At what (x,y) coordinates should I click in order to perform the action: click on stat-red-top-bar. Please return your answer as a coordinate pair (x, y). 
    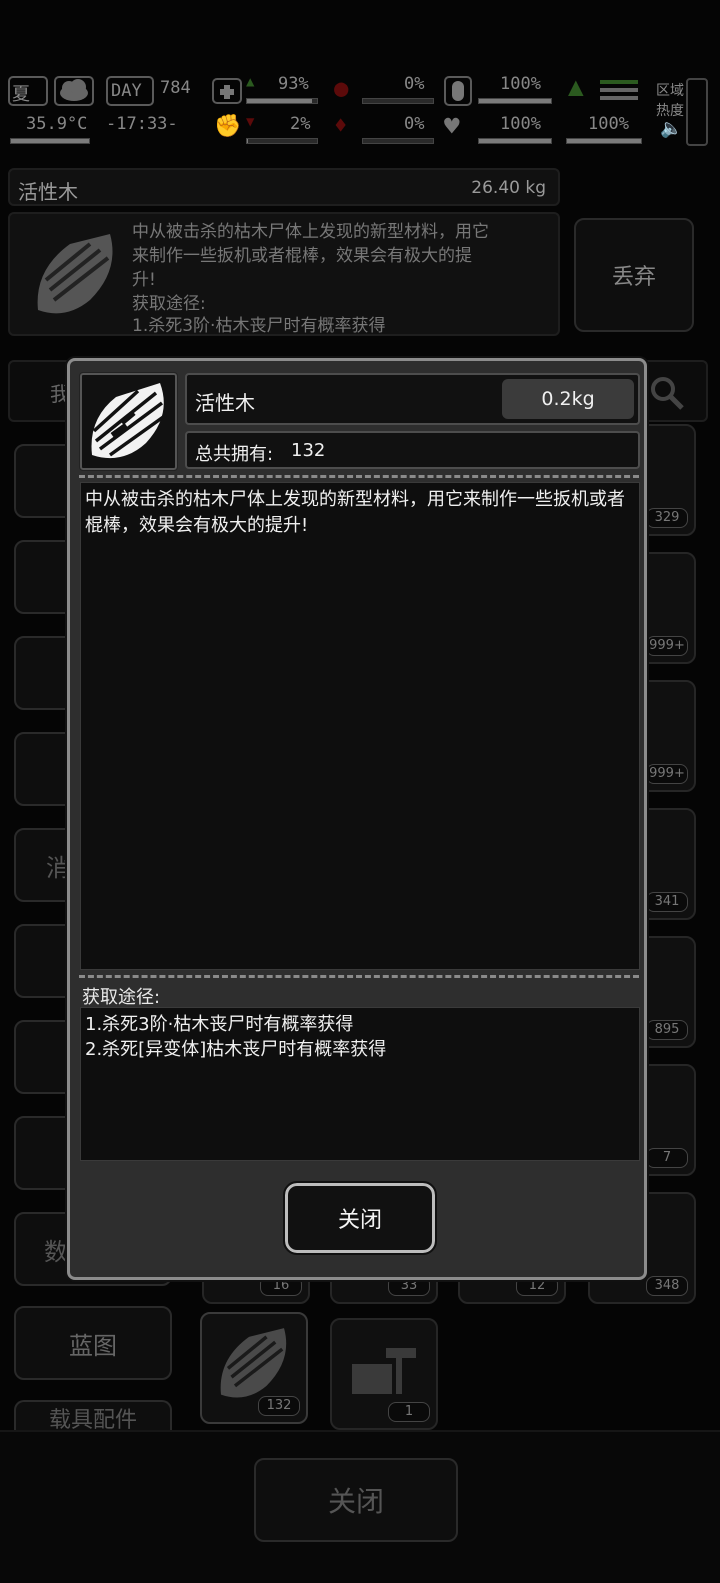
    Looking at the image, I should click on (398, 101).